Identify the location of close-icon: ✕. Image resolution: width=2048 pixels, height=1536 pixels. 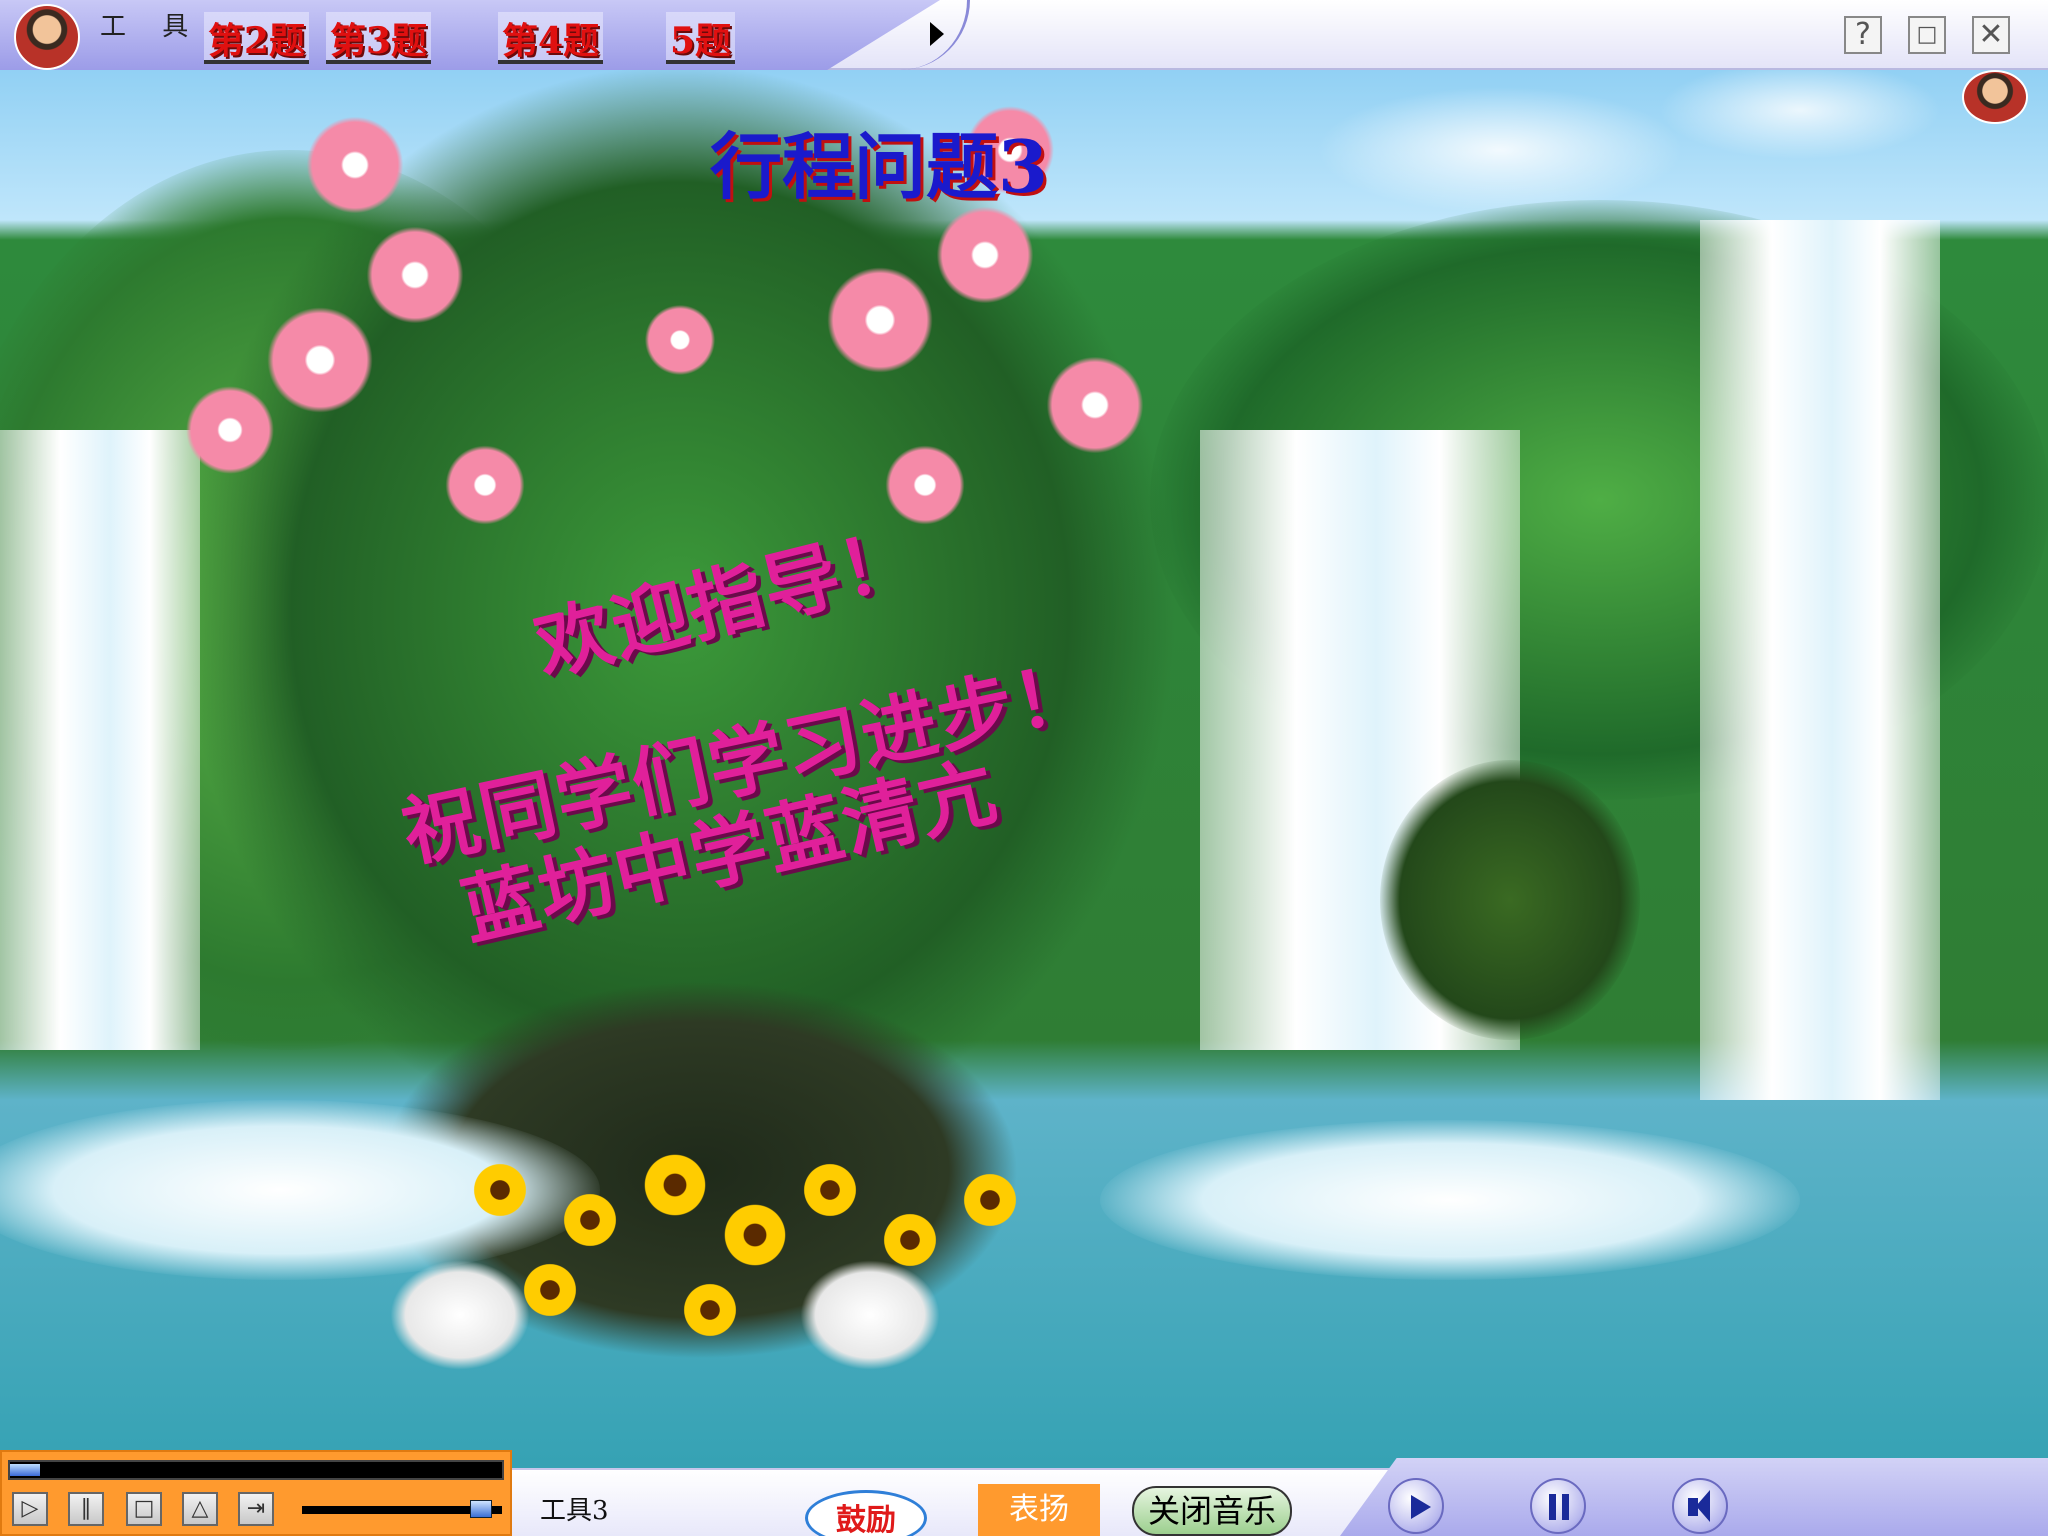
(1991, 35).